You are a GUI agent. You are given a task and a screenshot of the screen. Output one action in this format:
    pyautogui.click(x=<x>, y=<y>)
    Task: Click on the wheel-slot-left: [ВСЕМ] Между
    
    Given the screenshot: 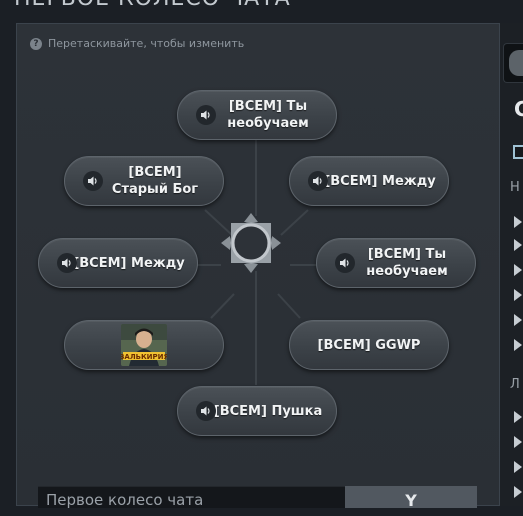 What is the action you would take?
    pyautogui.click(x=118, y=263)
    